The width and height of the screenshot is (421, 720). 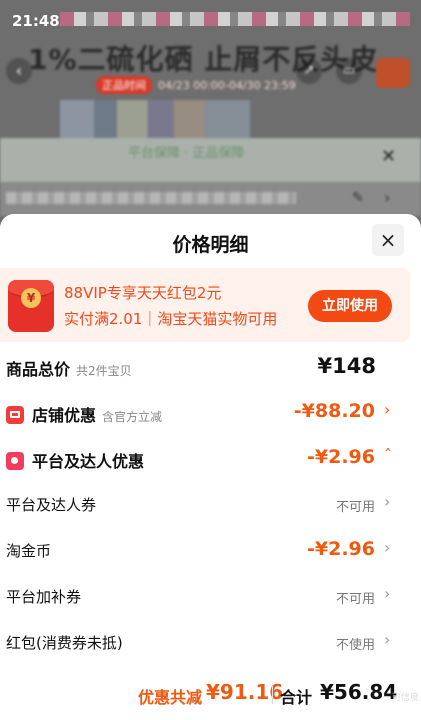 I want to click on row-value: -¥88.20, so click(x=334, y=411).